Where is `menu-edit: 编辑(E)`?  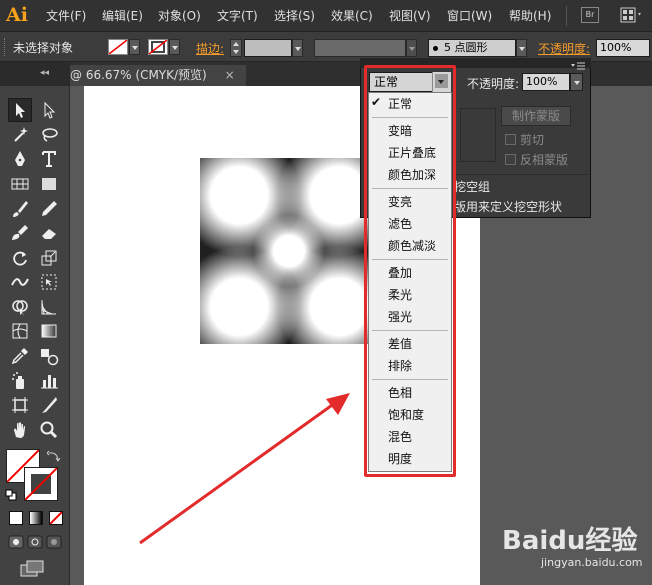
menu-edit: 编辑(E) is located at coordinates (122, 16).